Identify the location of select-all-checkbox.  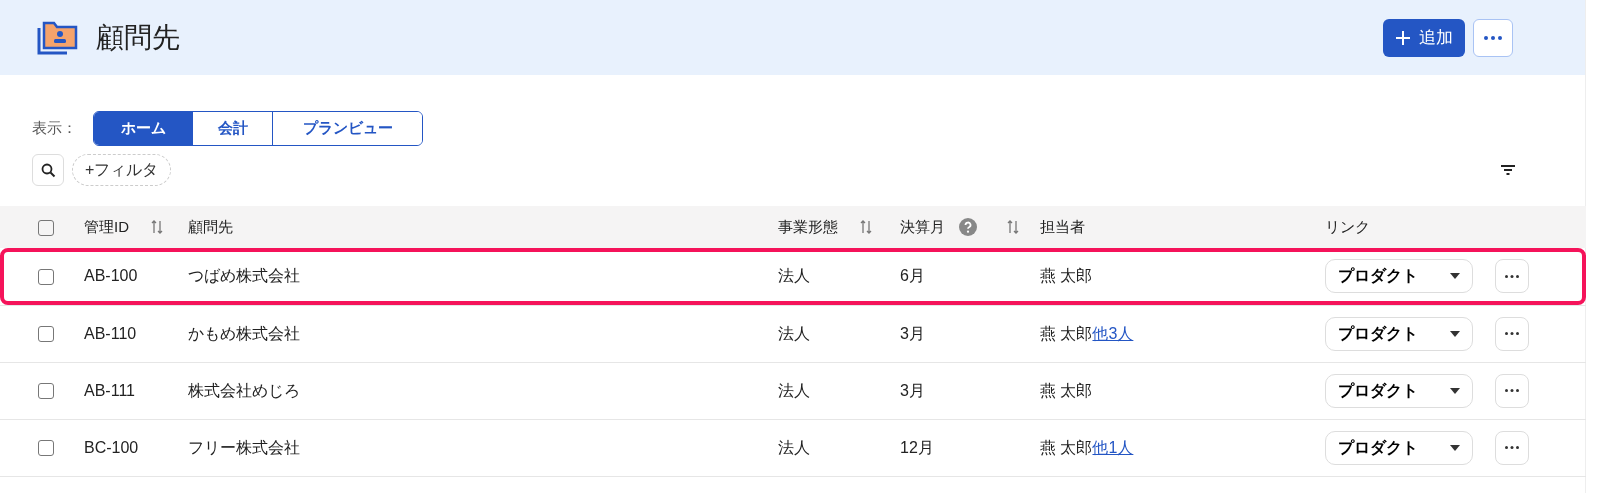
(46, 227).